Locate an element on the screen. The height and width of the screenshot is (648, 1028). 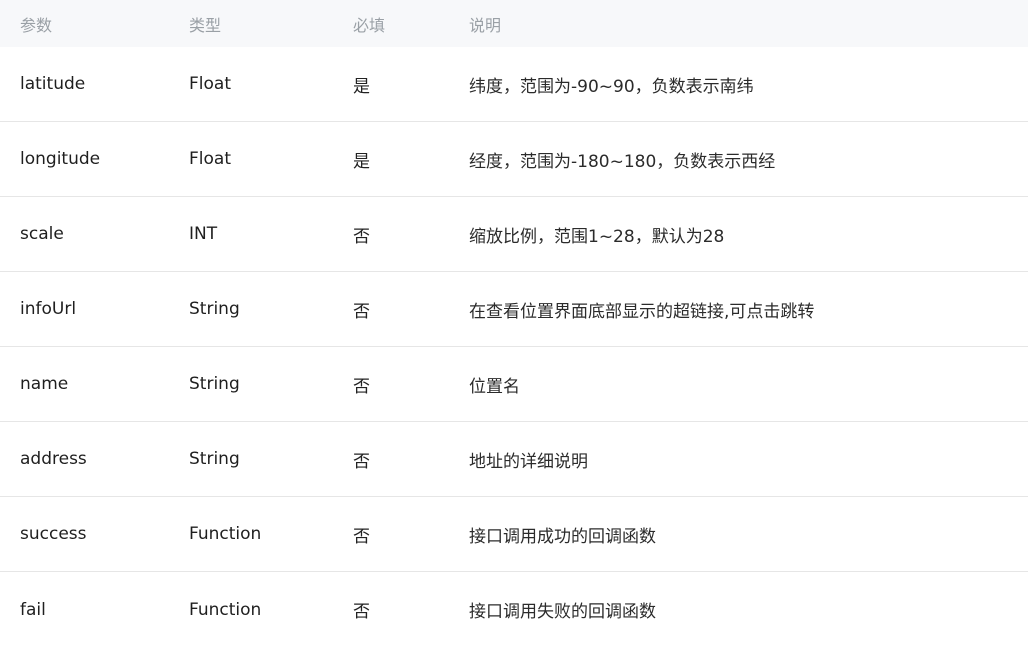
table-row: infoUrl String 否 在查看位置界面底部显示的超链接,可点击跳转 is located at coordinates (514, 309).